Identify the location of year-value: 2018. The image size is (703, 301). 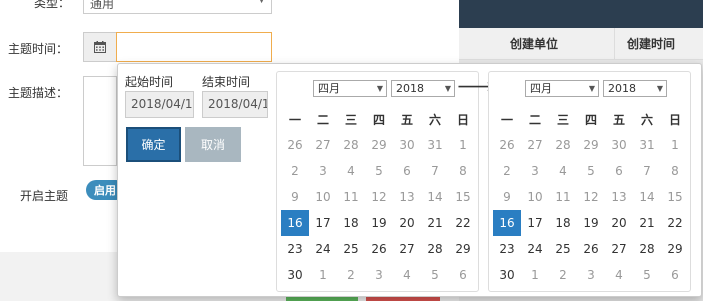
(410, 88).